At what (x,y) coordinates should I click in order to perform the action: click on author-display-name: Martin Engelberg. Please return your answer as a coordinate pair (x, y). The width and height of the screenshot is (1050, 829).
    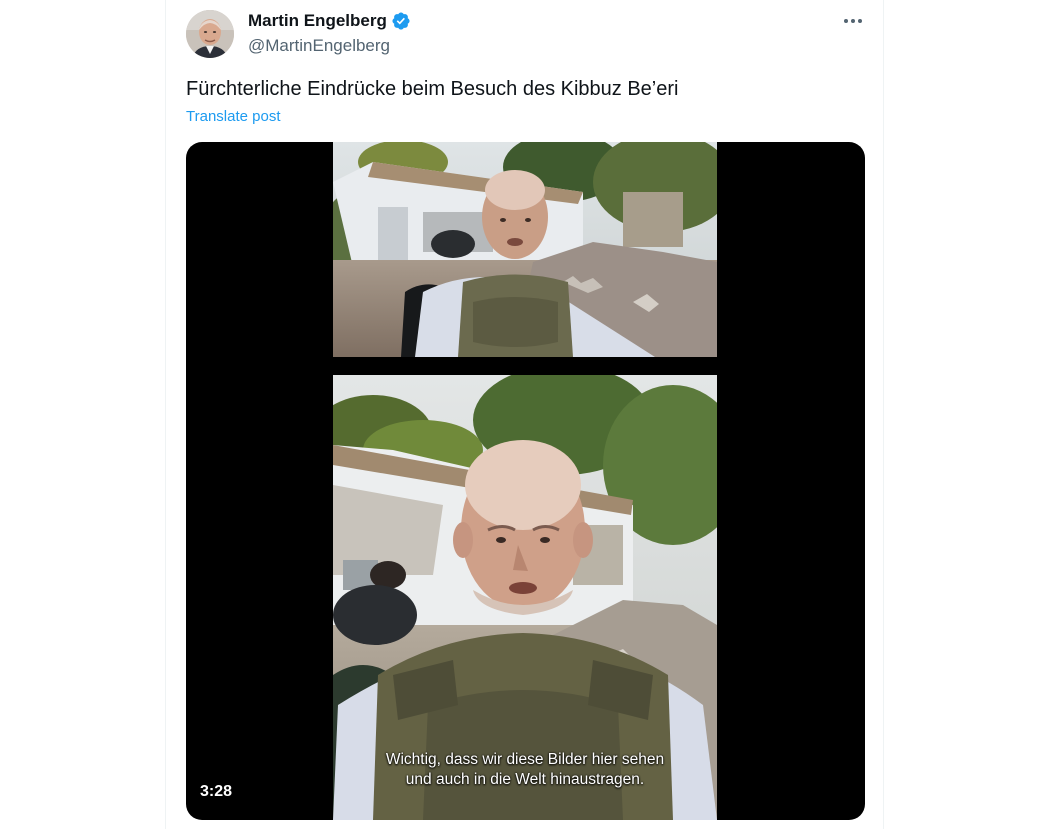
    Looking at the image, I should click on (317, 21).